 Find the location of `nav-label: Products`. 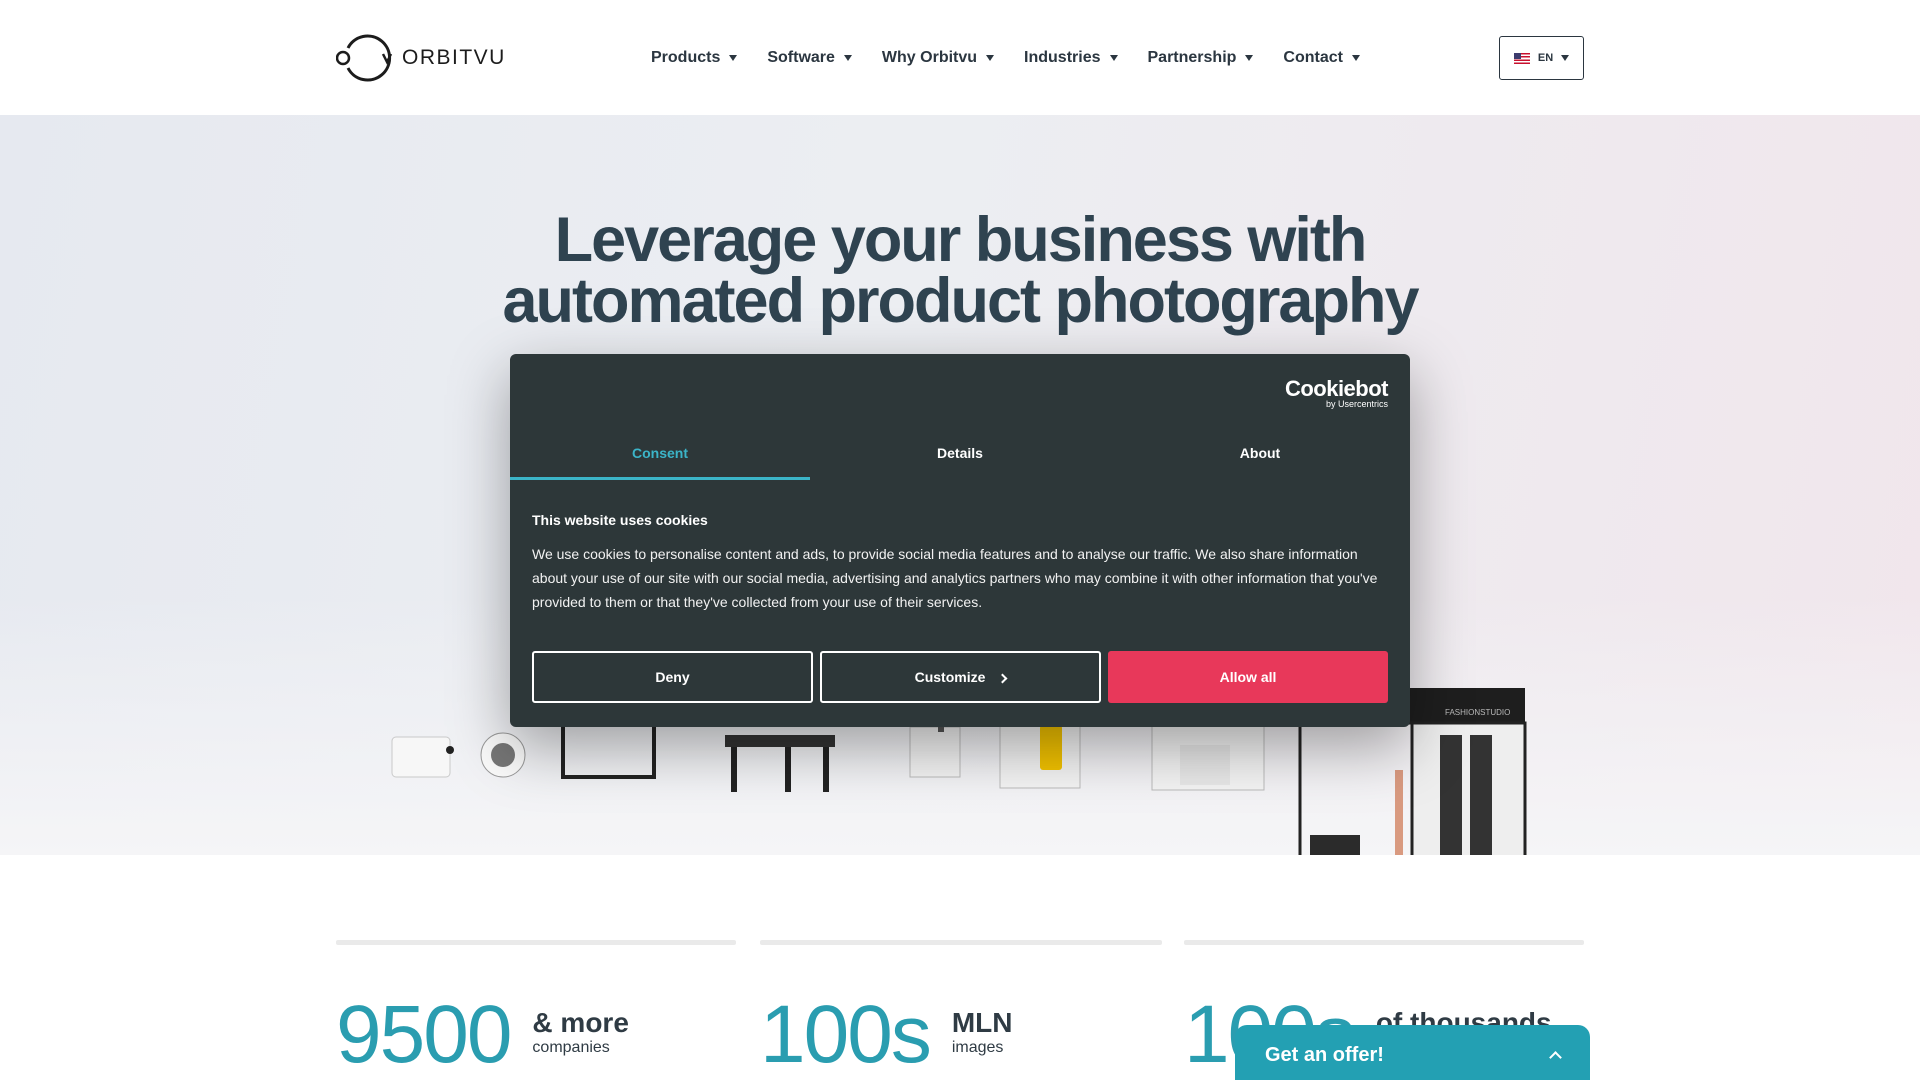

nav-label: Products is located at coordinates (686, 57).